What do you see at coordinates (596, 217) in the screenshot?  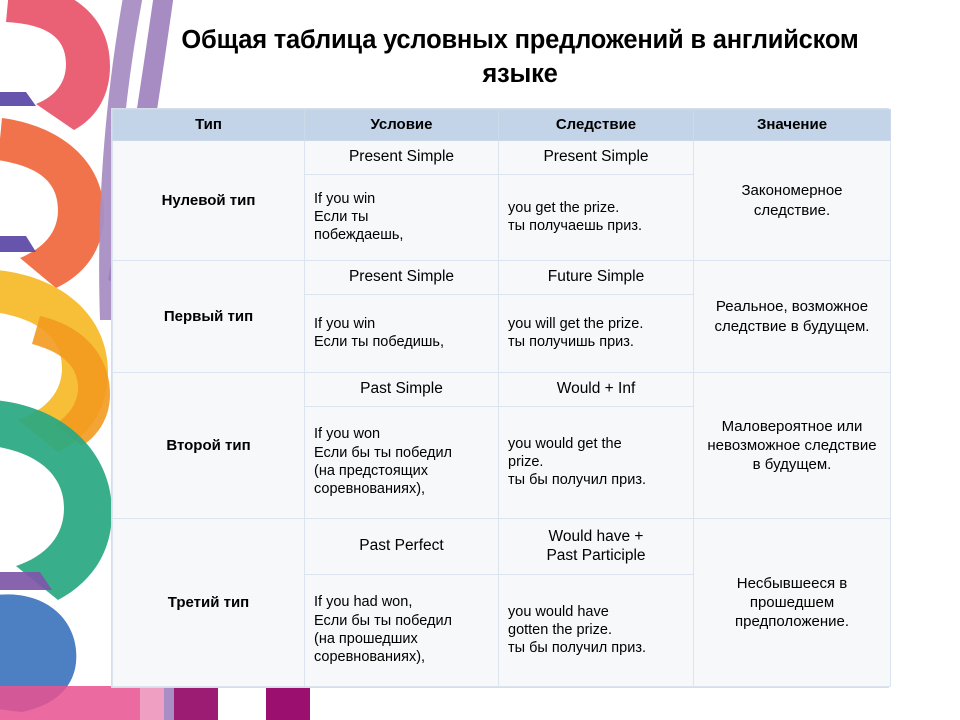 I see `result-example-text: you get the prize. ты получаешь приз.` at bounding box center [596, 217].